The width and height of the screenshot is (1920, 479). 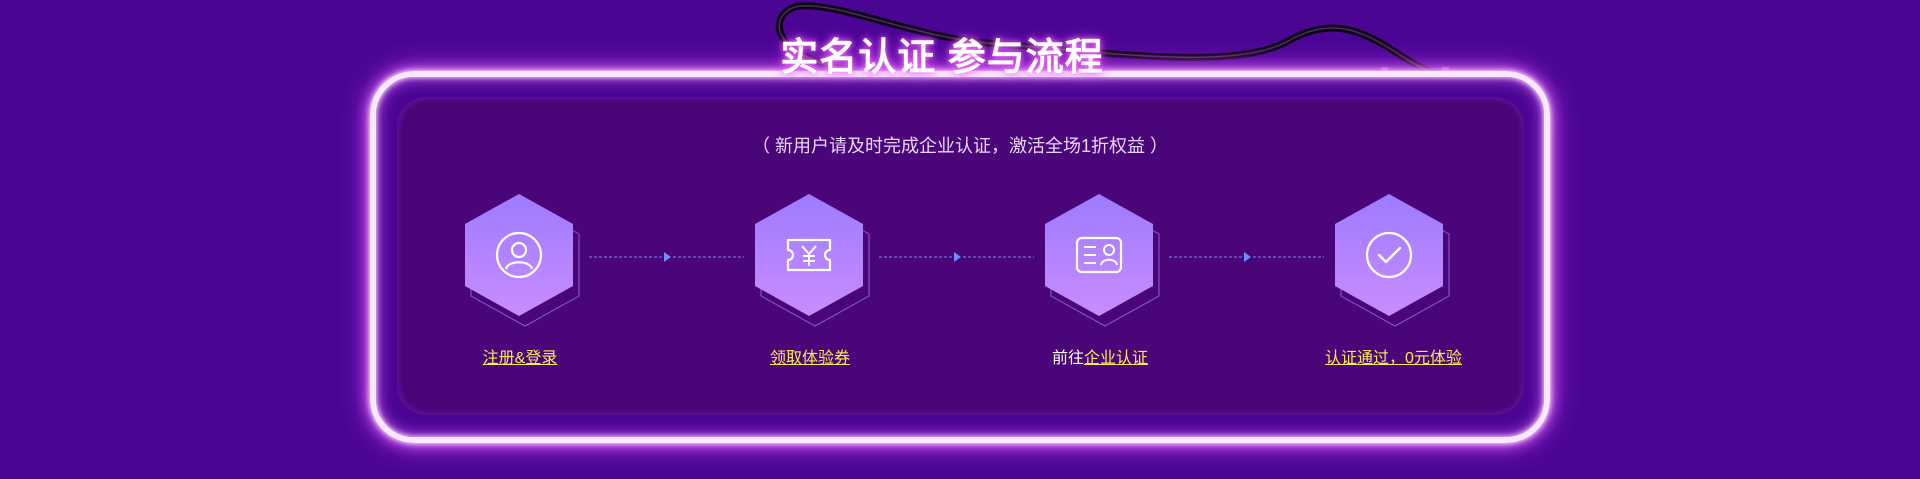 I want to click on step-label: 领取体验券, so click(x=810, y=356).